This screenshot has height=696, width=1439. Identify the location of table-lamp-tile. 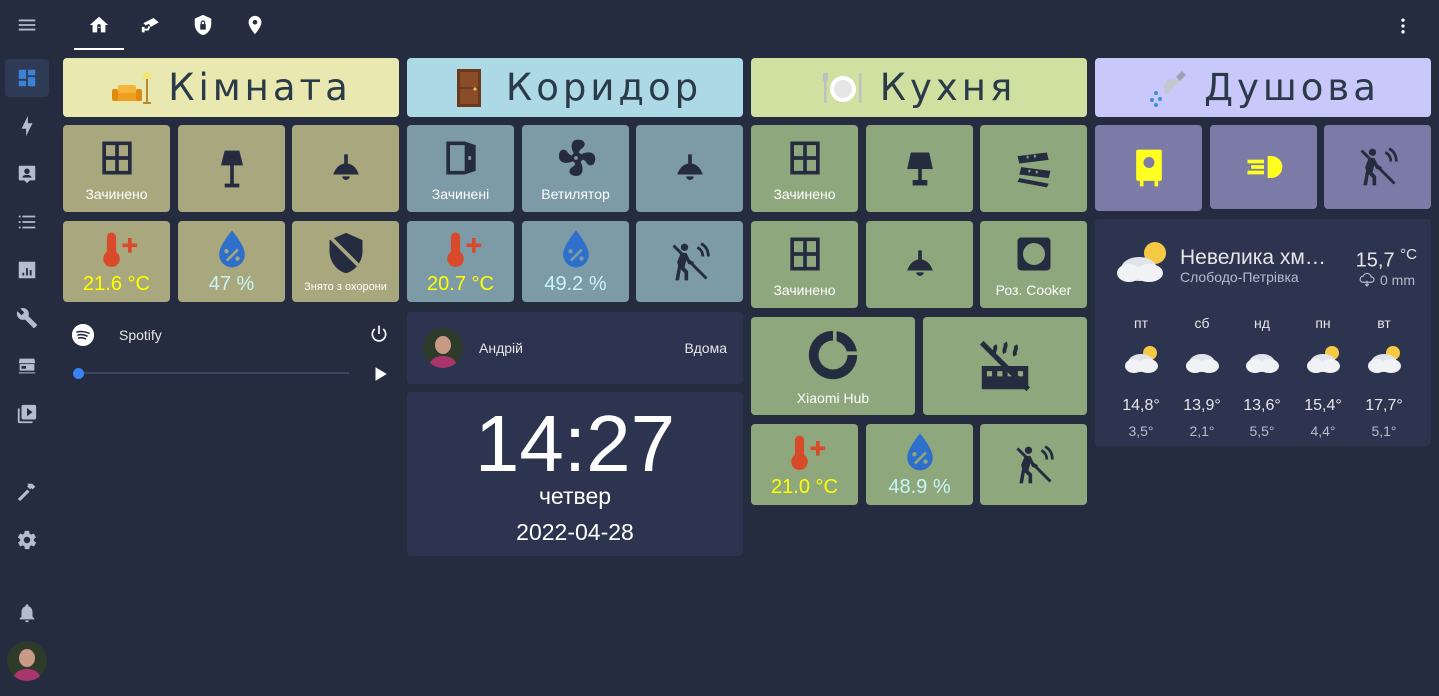
(919, 168).